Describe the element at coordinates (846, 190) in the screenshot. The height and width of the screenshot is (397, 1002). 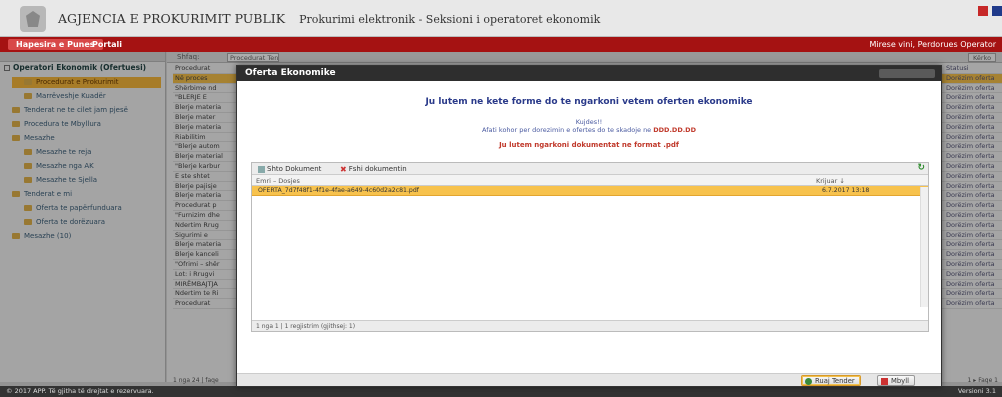
I see `document-created-date: 6.7.2017 13:18` at that location.